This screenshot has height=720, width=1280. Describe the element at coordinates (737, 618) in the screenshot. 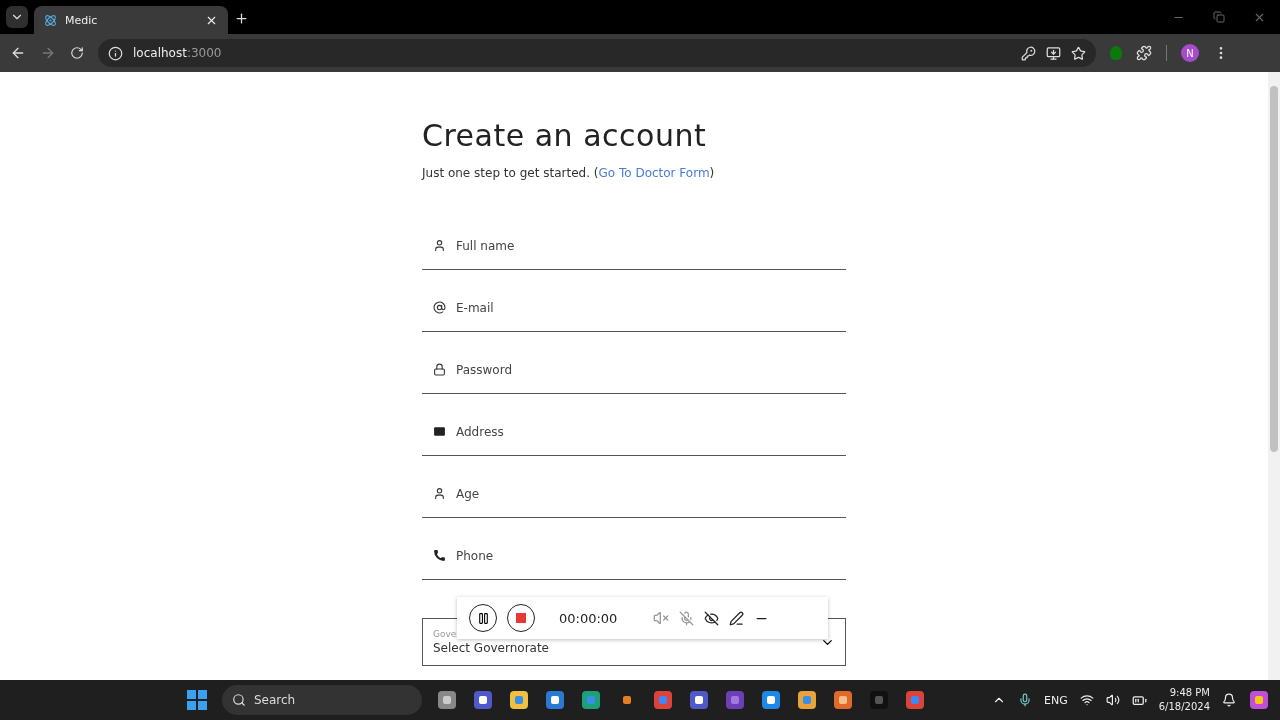

I see `pen-icon` at that location.